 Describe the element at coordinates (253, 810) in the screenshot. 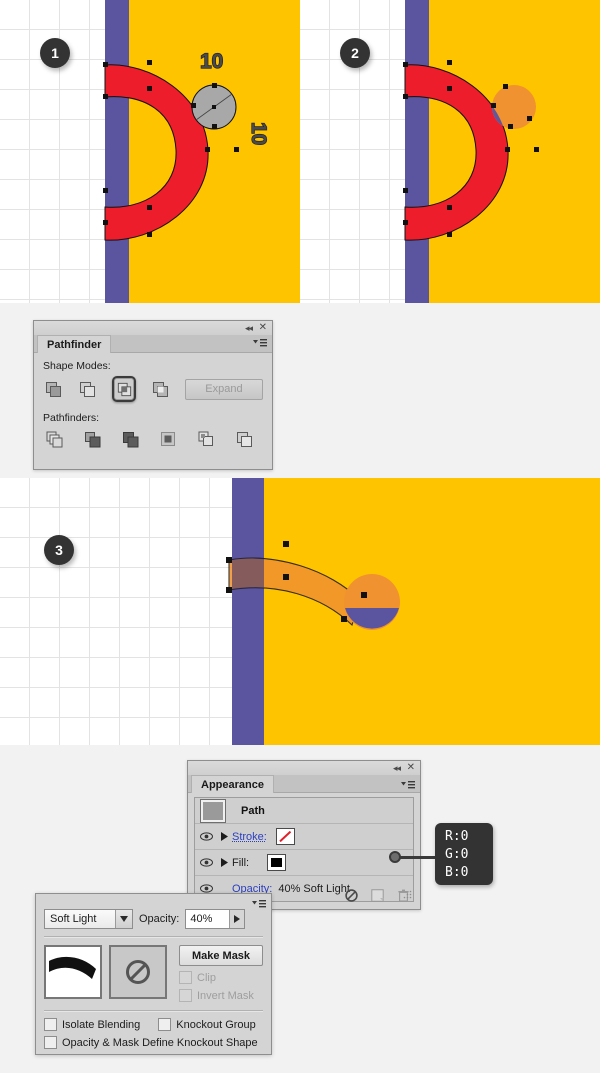

I see `appearance-row-path-label: Path` at that location.